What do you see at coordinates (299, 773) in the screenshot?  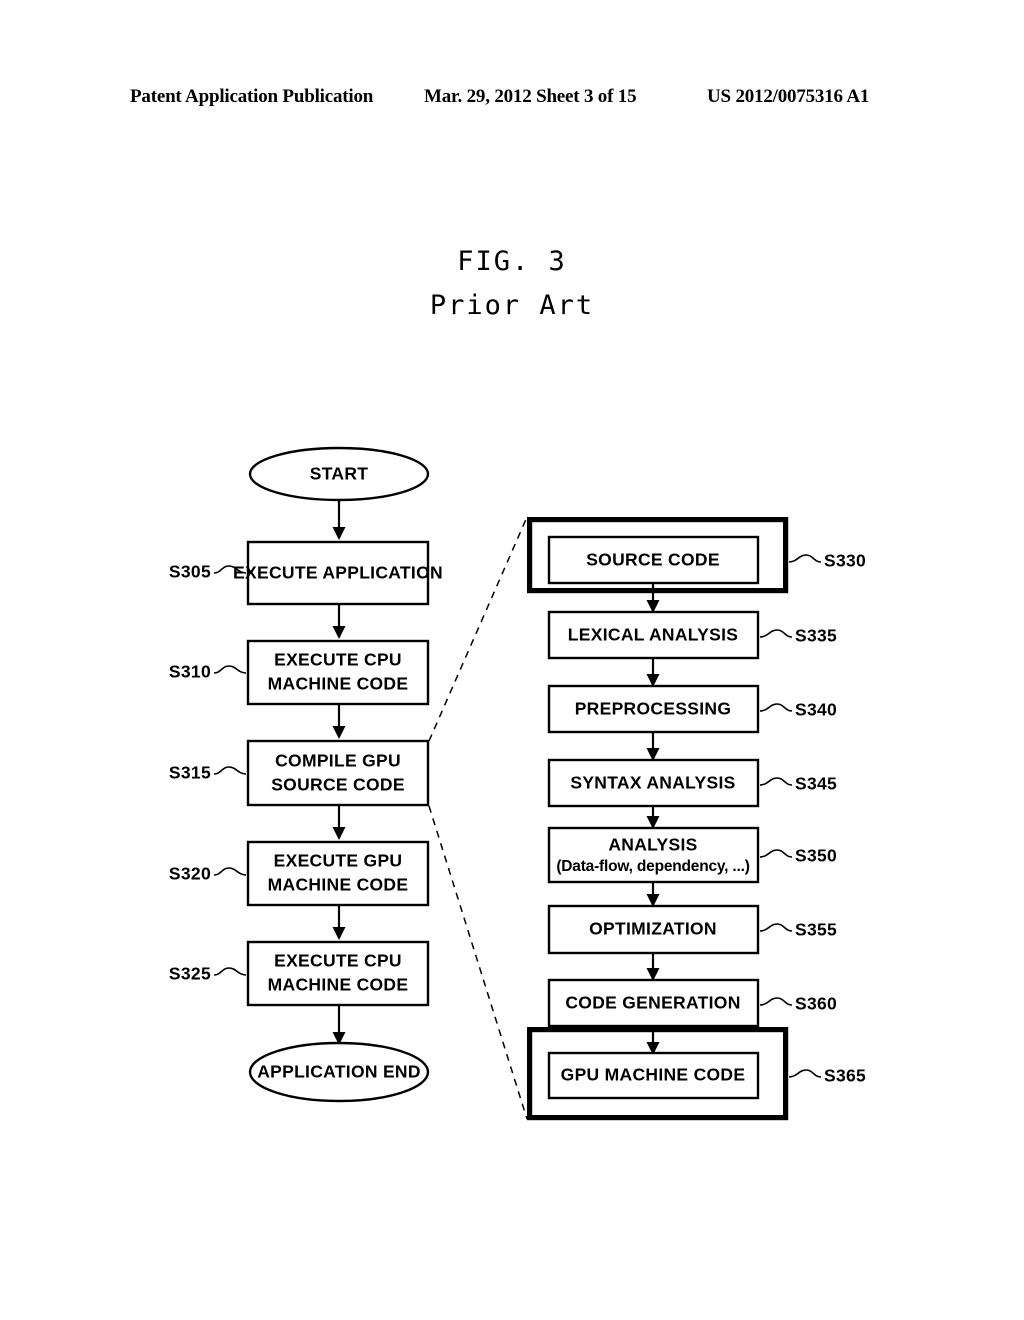 I see `left-flow-step-s315: COMPILE GPU SOURCE CODE S315` at bounding box center [299, 773].